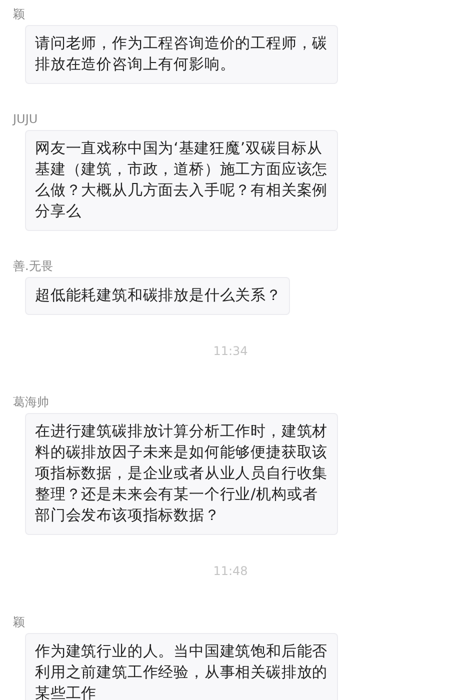 This screenshot has width=461, height=700. What do you see at coordinates (181, 180) in the screenshot?
I see `message-bubble: 网友一直戏称中国为‘基建狂魔’双碳目标从基建（建筑，市政，道桥）施工方面应该怎么做？大概从几方面去入手呢？有相关案例分享么` at bounding box center [181, 180].